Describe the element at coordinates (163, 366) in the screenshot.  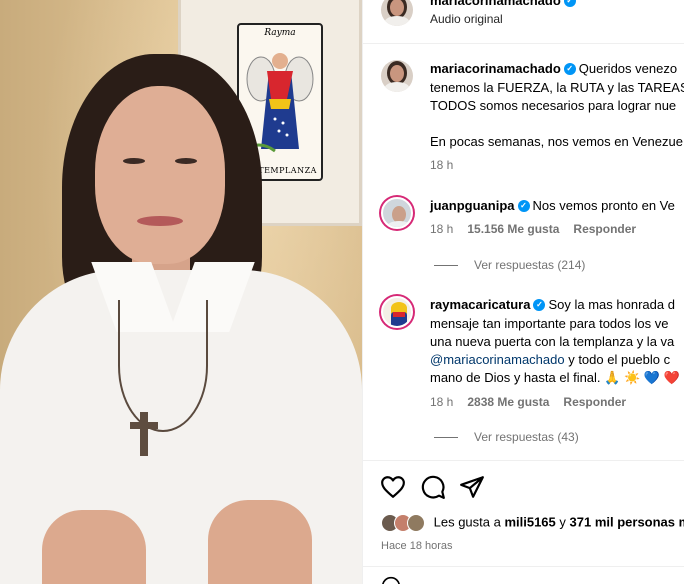
I see `necklace` at that location.